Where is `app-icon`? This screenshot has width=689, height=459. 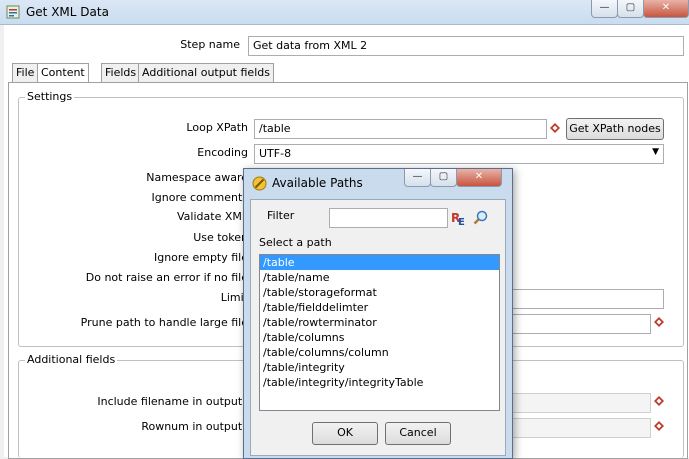 app-icon is located at coordinates (13, 12).